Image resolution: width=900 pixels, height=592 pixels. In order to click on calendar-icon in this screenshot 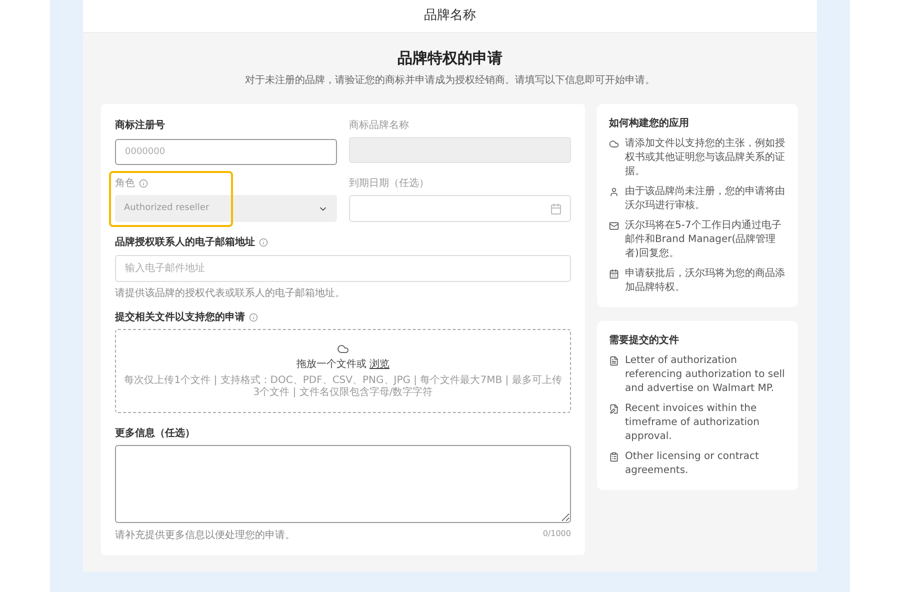, I will do `click(556, 208)`.